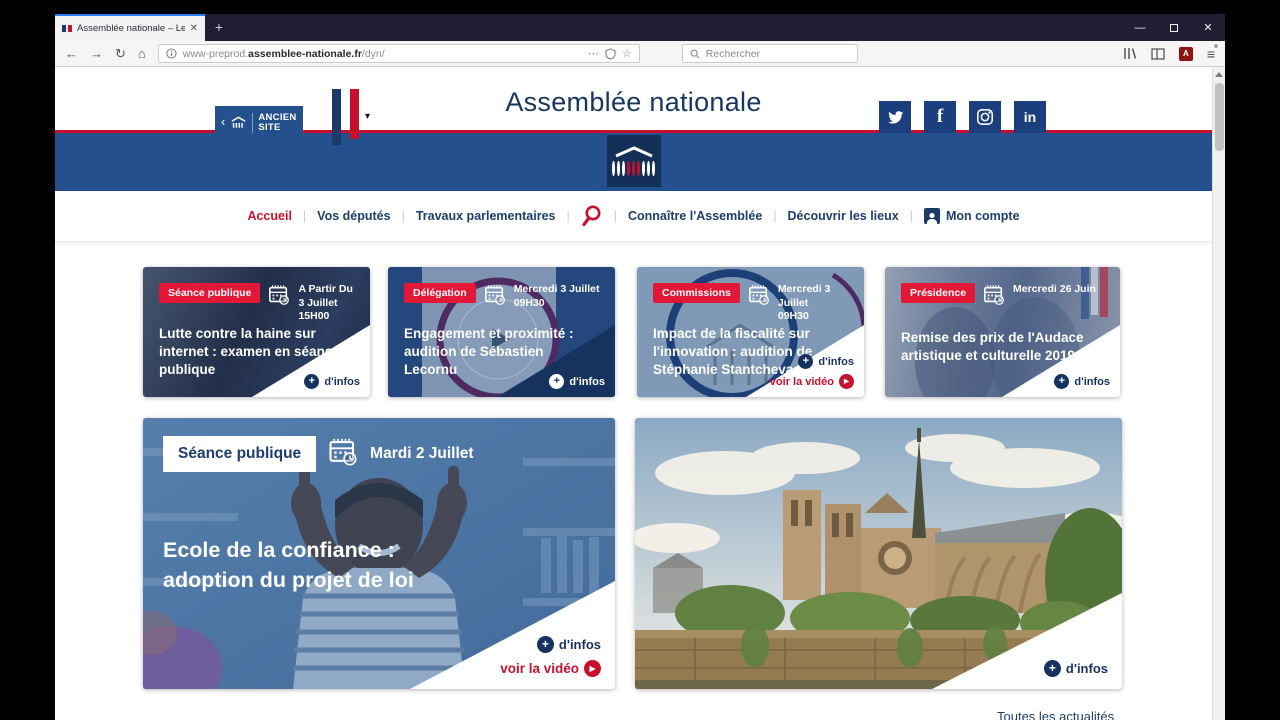 The width and height of the screenshot is (1280, 720). I want to click on scrollbar-thumb, so click(1219, 117).